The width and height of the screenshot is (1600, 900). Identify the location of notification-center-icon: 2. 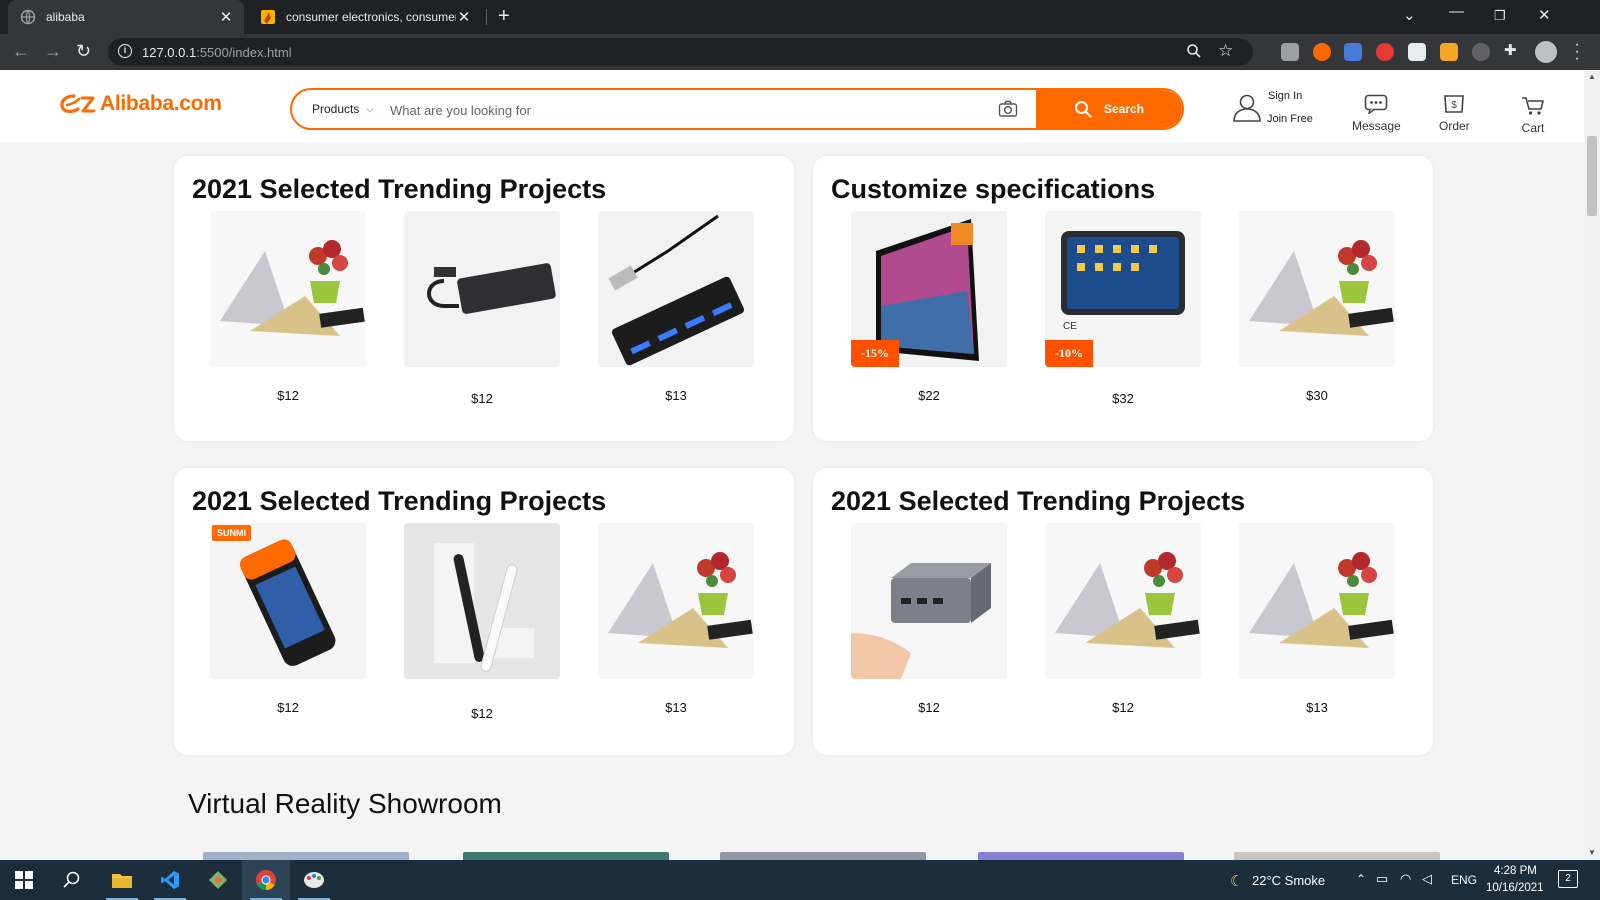
(1568, 879).